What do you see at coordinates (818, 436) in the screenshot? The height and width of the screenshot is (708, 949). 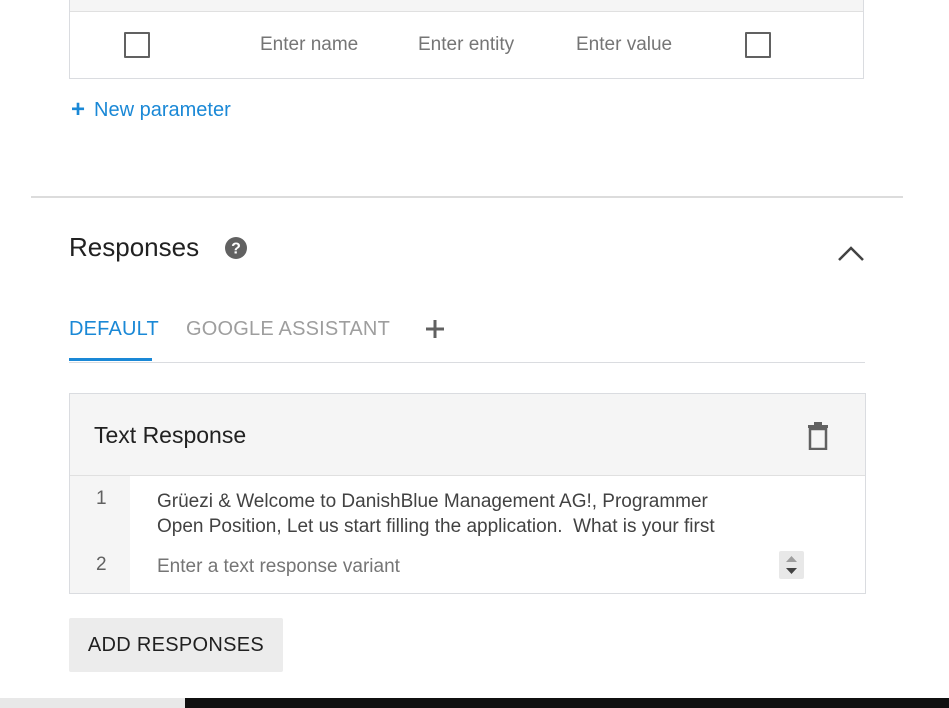 I see `trash-icon` at bounding box center [818, 436].